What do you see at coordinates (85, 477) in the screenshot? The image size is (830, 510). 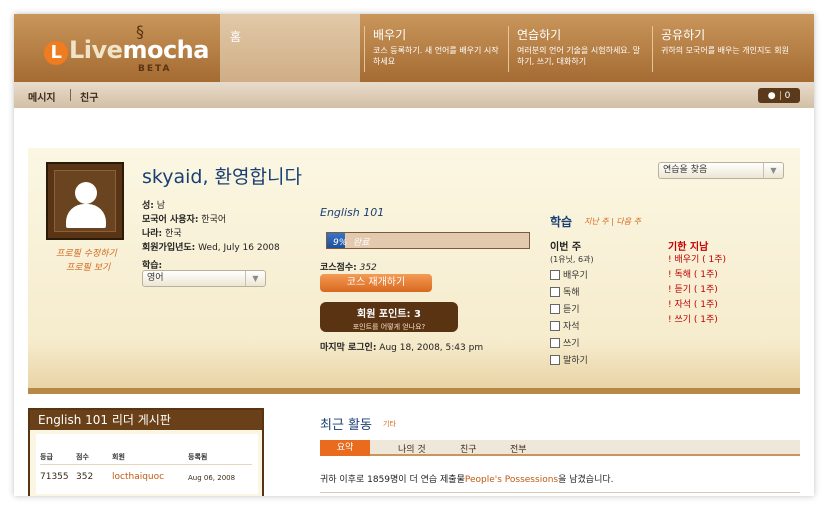 I see `row-score: 352` at bounding box center [85, 477].